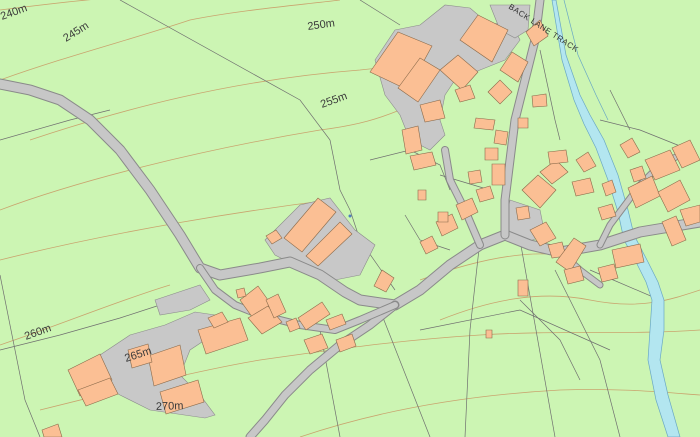 This screenshot has width=700, height=437. Describe the element at coordinates (321, 25) in the screenshot. I see `contour-label-250: 250m` at that location.